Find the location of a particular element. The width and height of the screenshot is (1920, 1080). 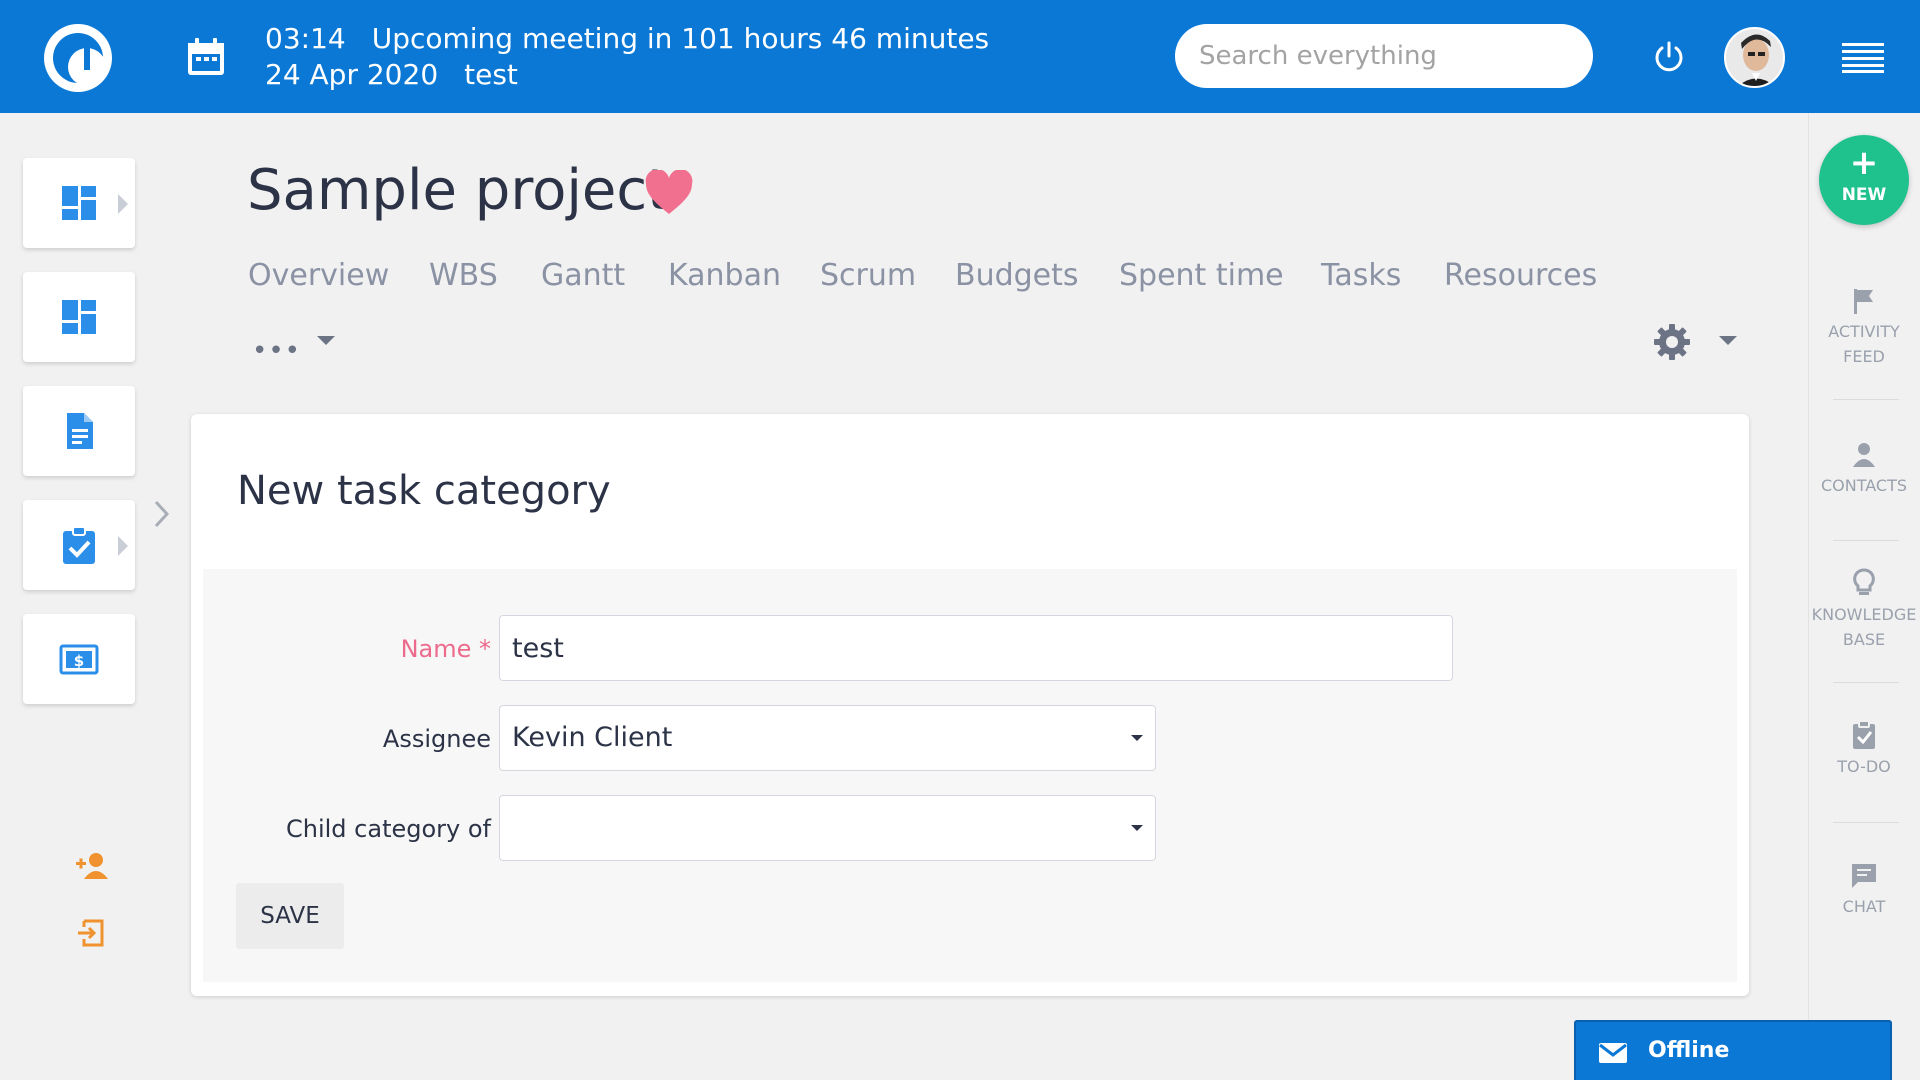

sidebar-documents is located at coordinates (79, 431).